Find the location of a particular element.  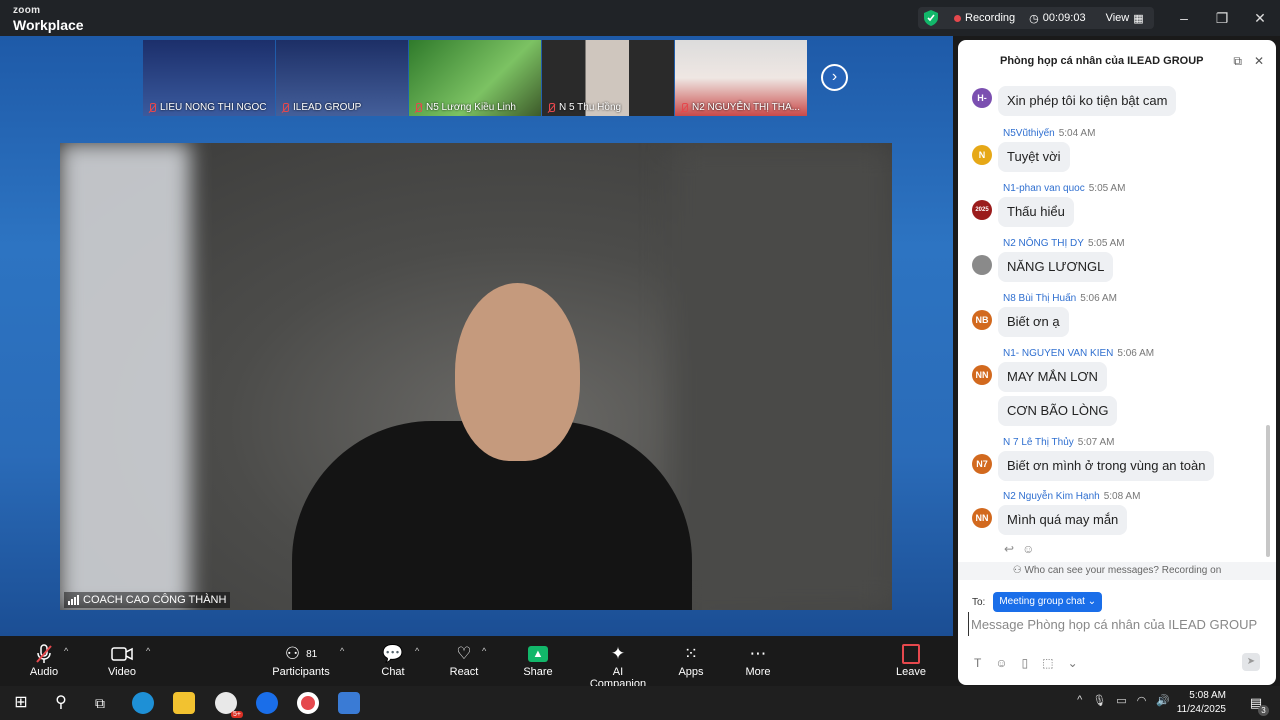

caret-up-icon: ^ is located at coordinates (342, 651).